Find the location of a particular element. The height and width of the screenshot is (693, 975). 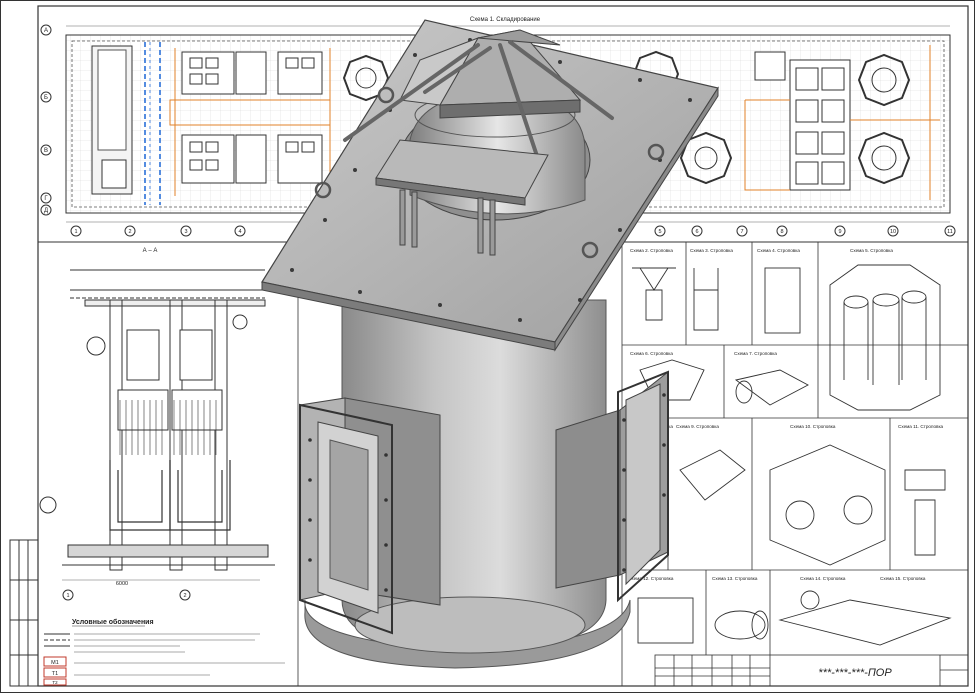

axis-label: 3 is located at coordinates (185, 232).